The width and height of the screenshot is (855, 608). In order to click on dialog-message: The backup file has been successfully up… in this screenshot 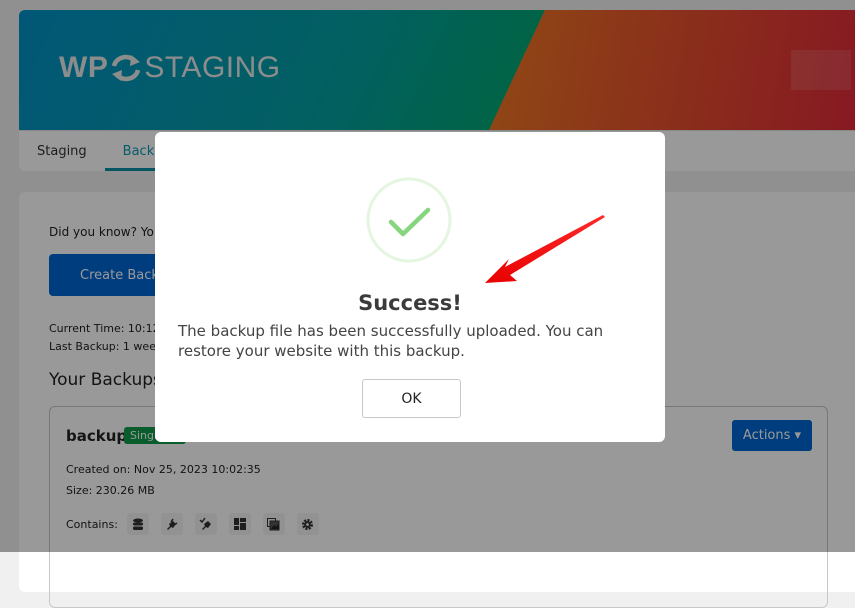, I will do `click(391, 341)`.